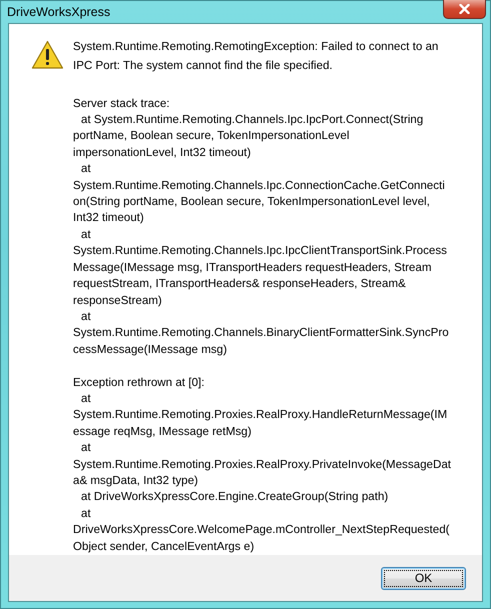 The width and height of the screenshot is (491, 609). Describe the element at coordinates (117, 300) in the screenshot. I see `stack-trace-line: responseStream)` at that location.